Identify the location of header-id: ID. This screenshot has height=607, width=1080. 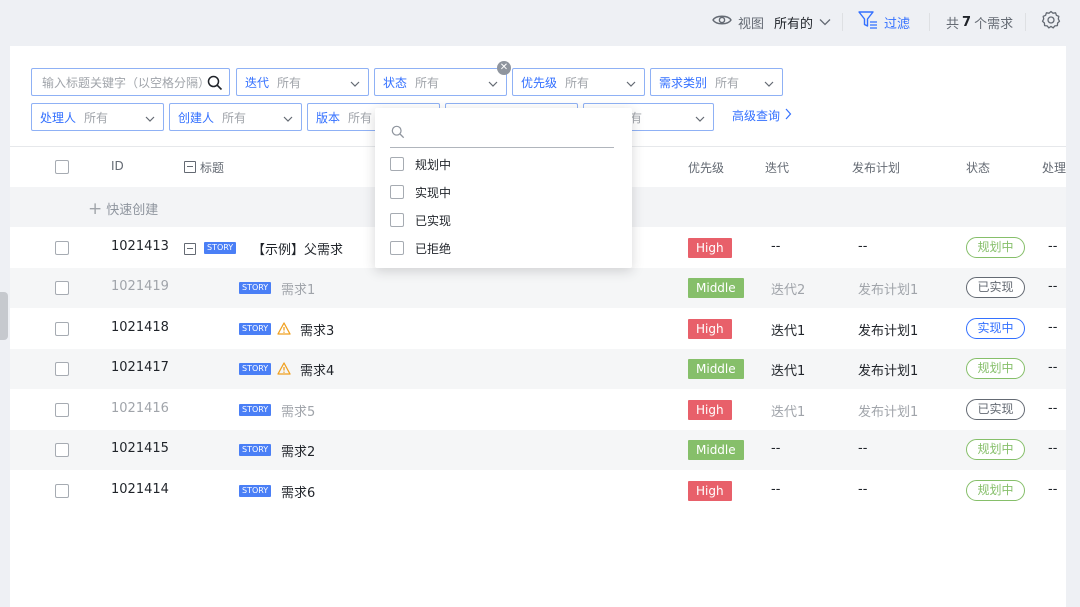
(117, 166).